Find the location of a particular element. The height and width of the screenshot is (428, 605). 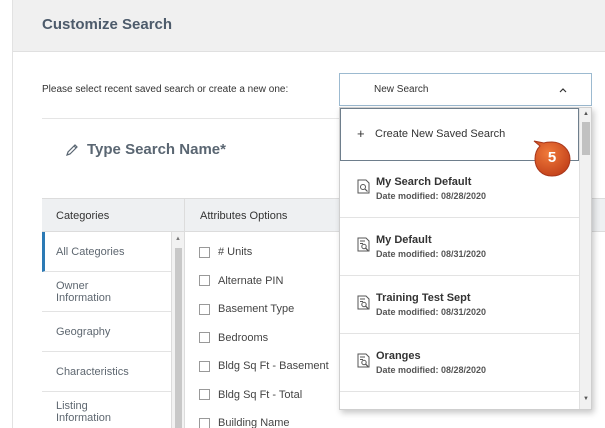

attribute-label: Bldg Sq Ft - Basement is located at coordinates (273, 366).